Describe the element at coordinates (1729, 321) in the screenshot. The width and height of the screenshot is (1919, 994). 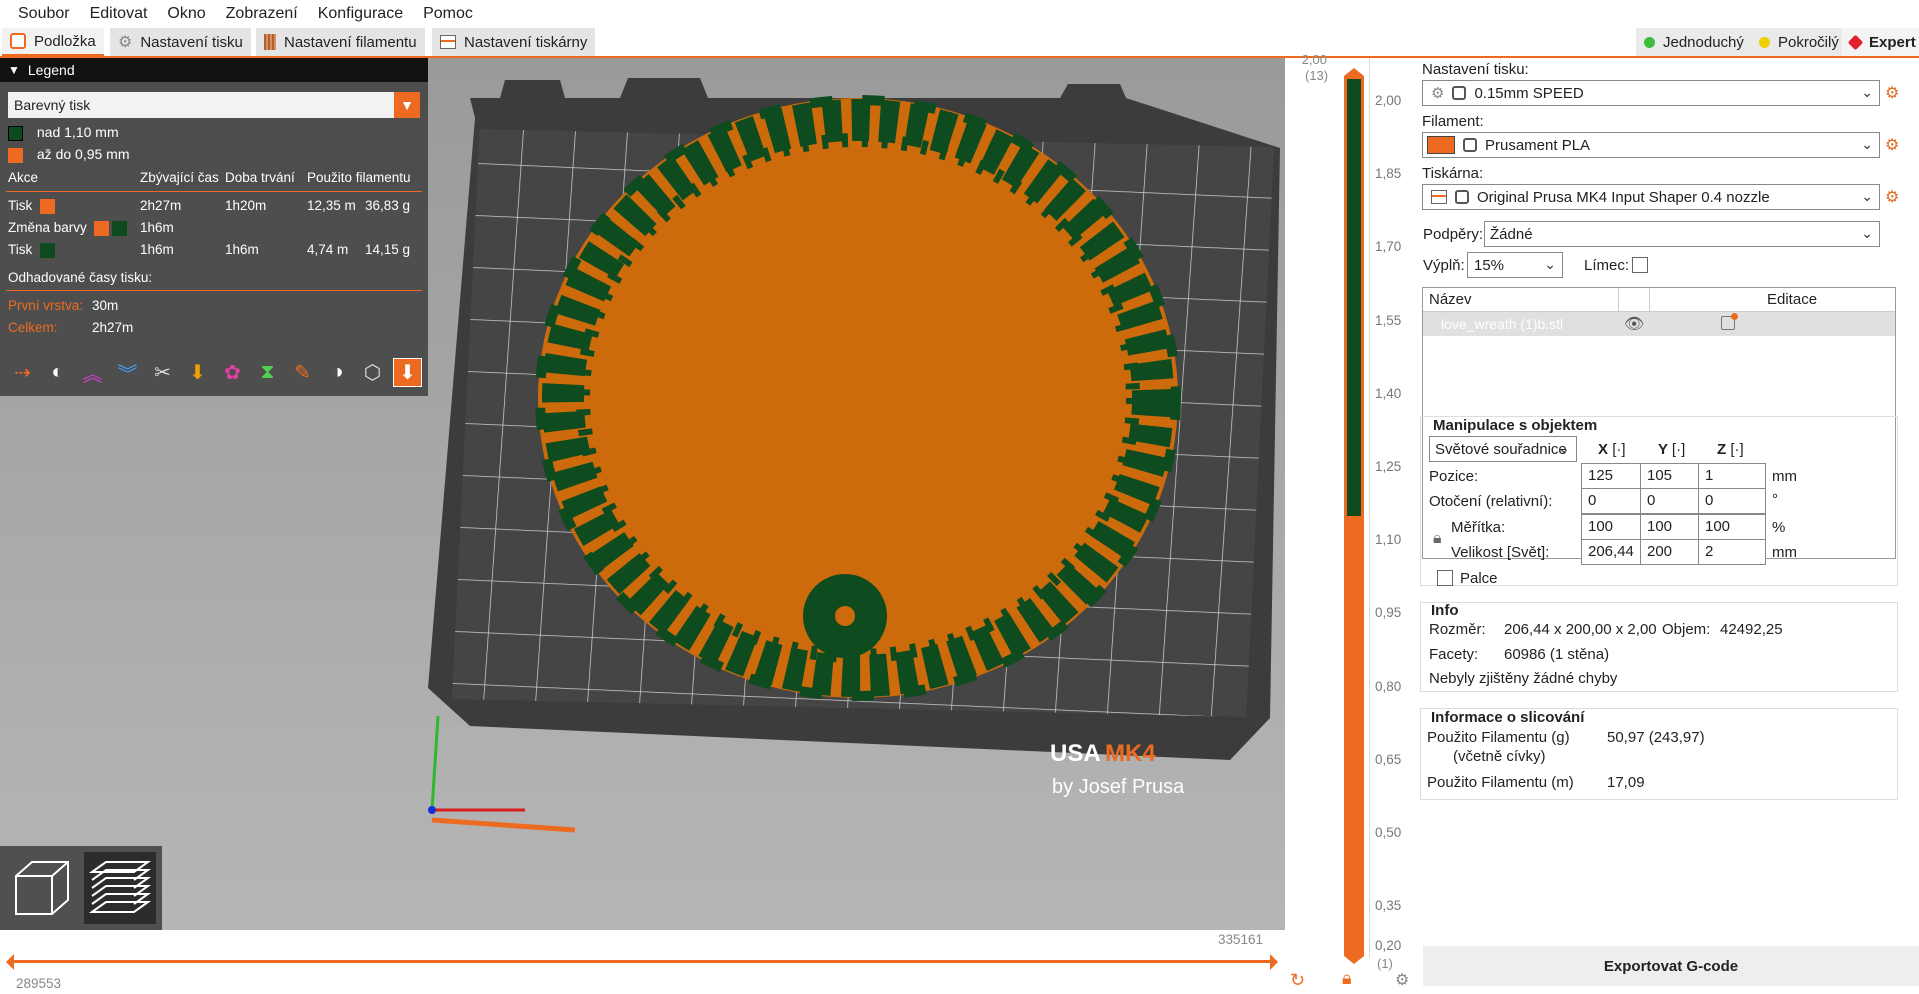
I see `edit-icon` at that location.